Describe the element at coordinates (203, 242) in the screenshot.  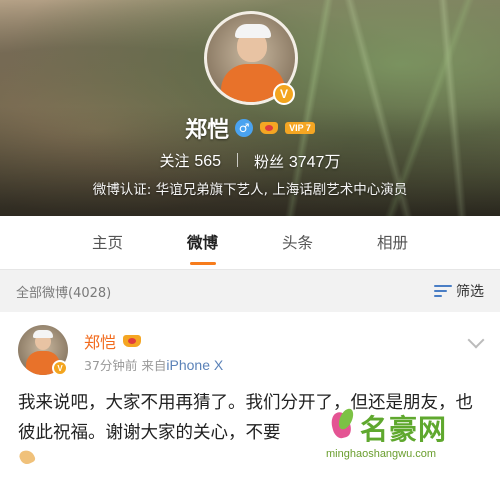
I see `tab-weibo: 微博` at that location.